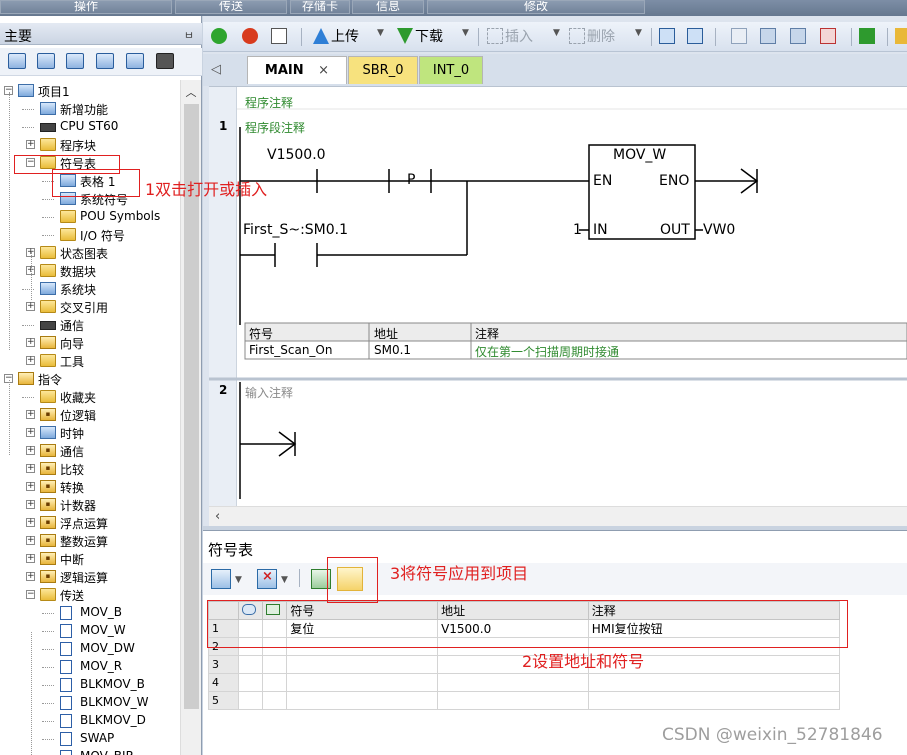  I want to click on tree-item: BLKMOV_W, so click(90, 703).